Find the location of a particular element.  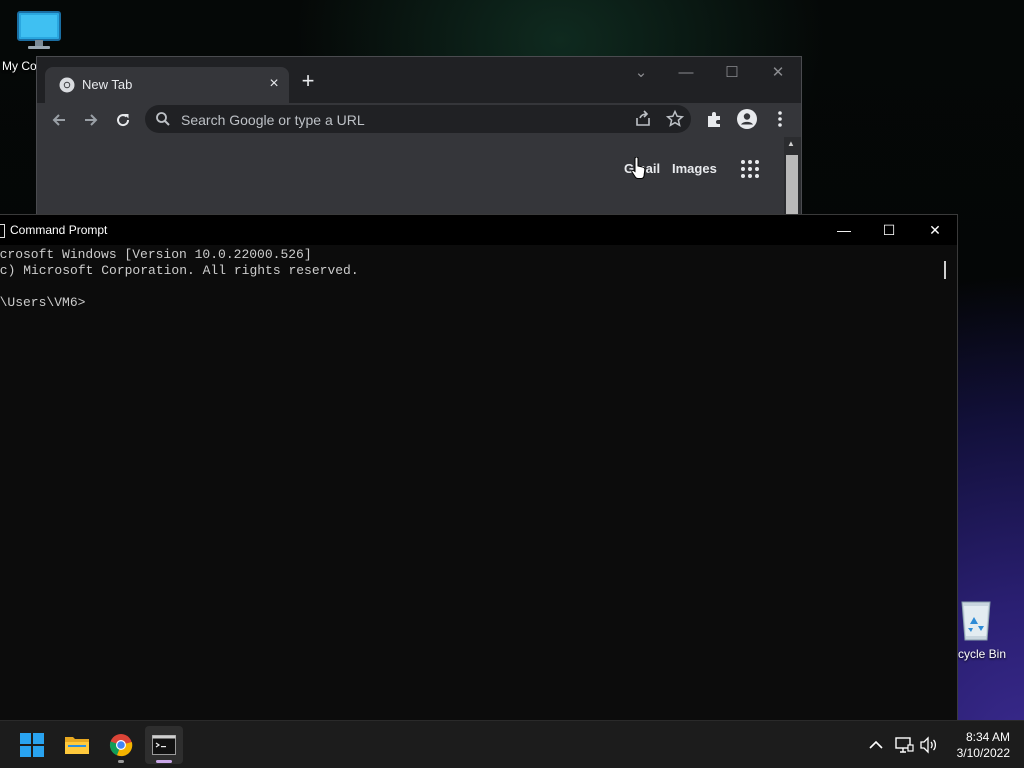

back-button is located at coordinates (59, 120).